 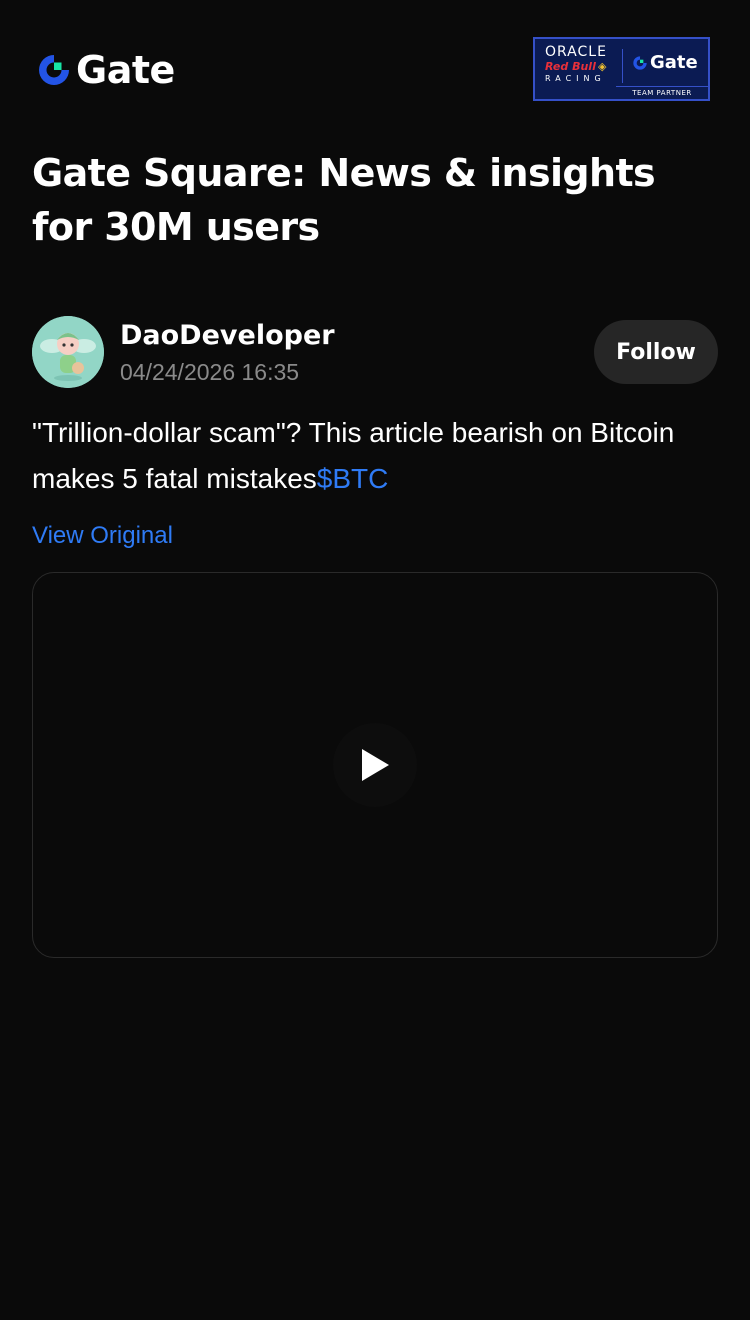 I want to click on avatar-image, so click(x=68, y=352).